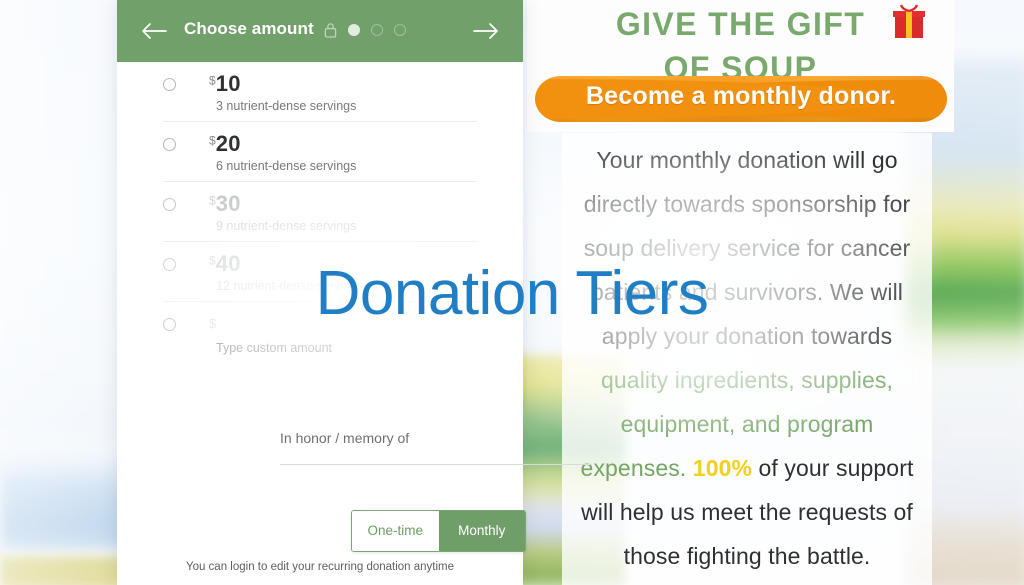  I want to click on back-button, so click(154, 31).